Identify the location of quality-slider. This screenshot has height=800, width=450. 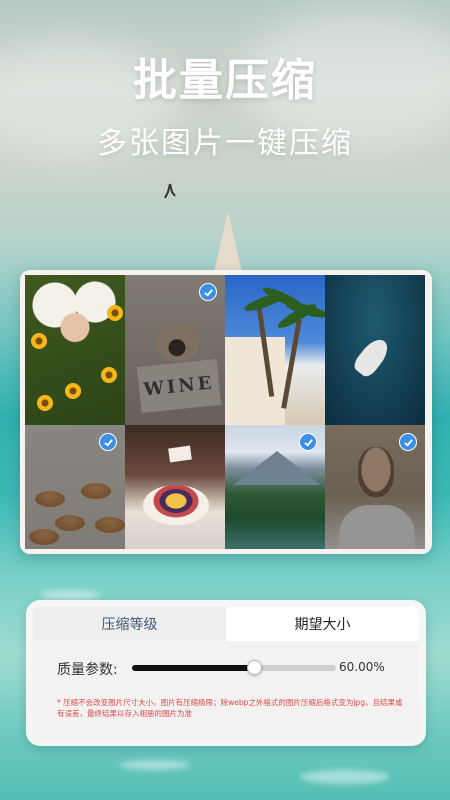
(234, 667).